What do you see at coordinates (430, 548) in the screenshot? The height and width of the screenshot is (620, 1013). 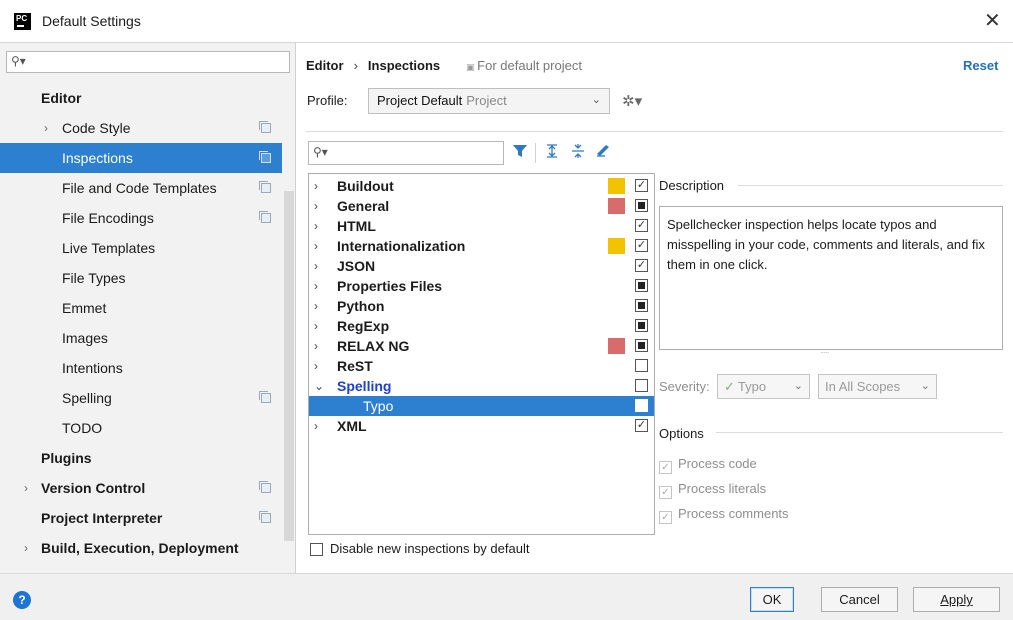 I see `disable-new-inspections-label: Disable new inspections by default` at bounding box center [430, 548].